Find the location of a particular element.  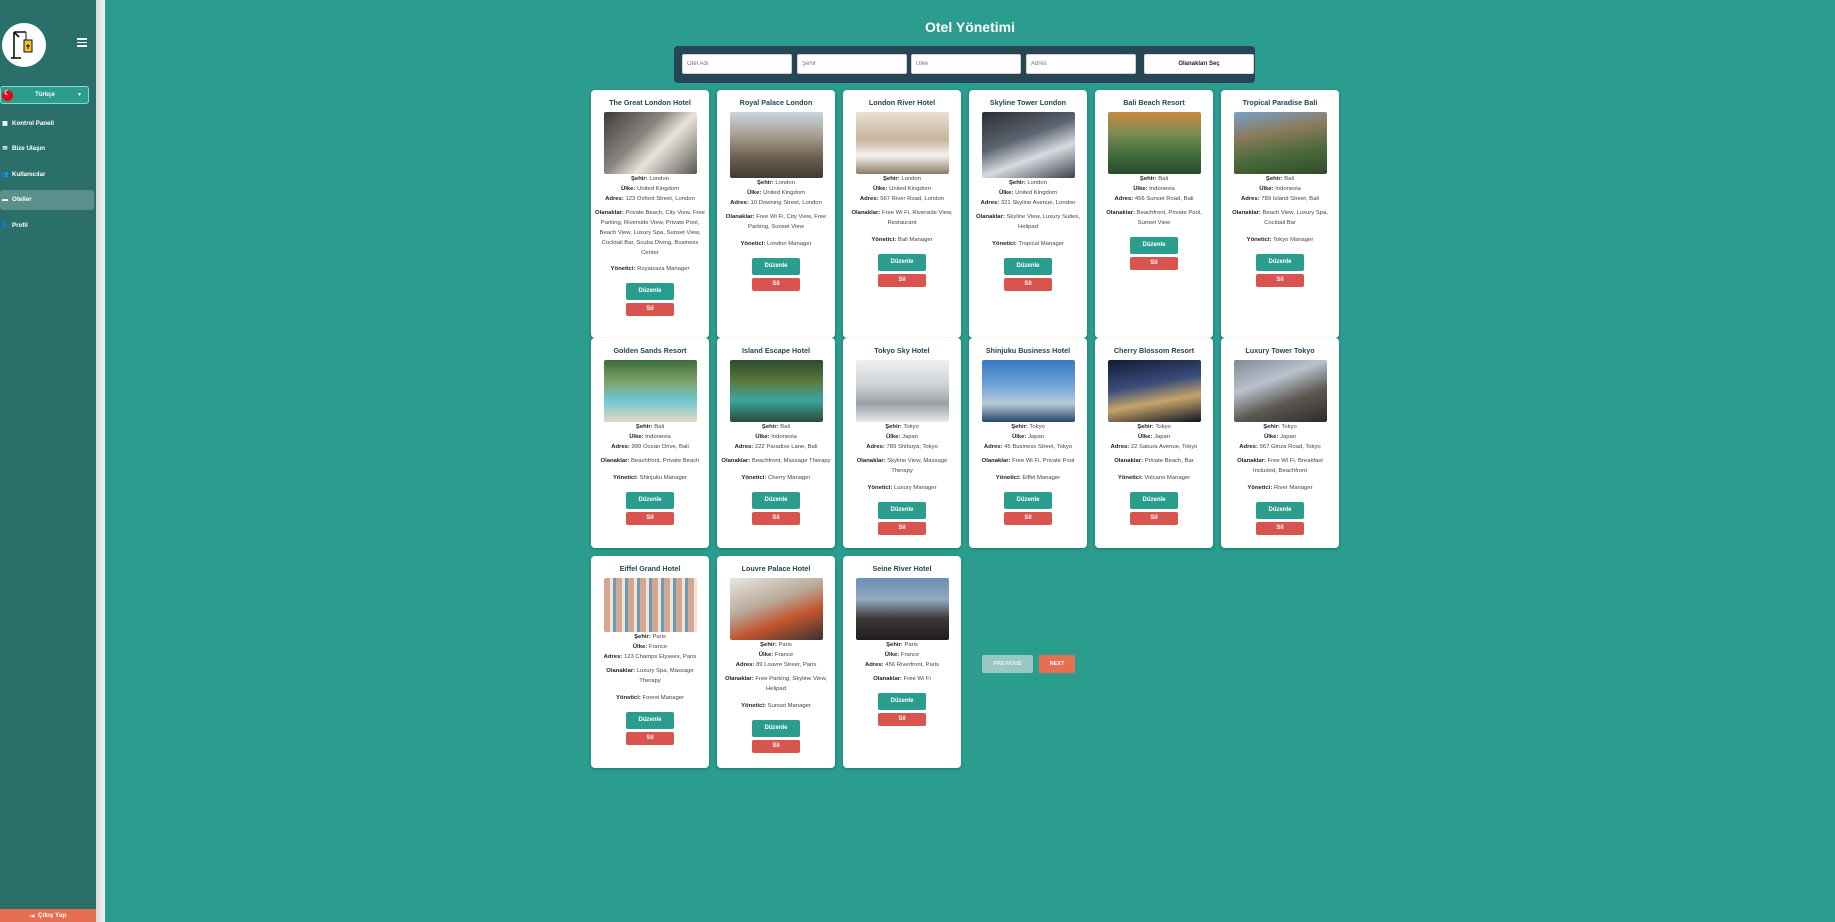

language-label: Türkçe is located at coordinates (45, 95).